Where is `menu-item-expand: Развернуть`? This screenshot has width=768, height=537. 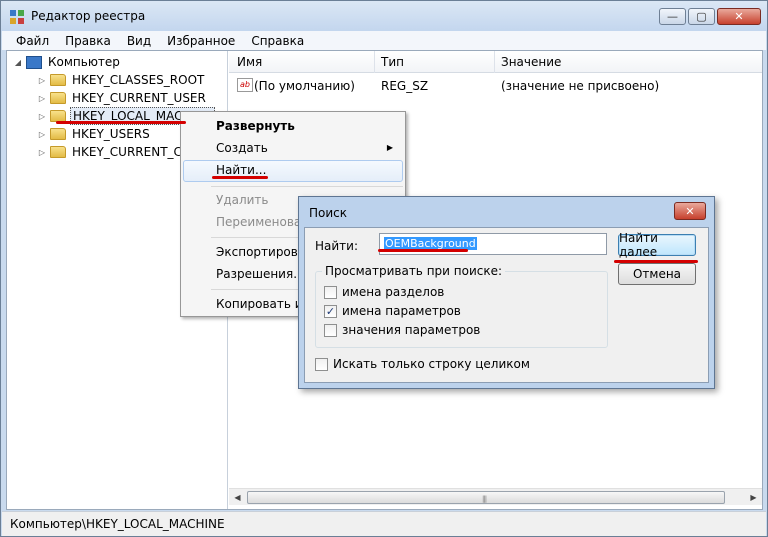 menu-item-expand: Развернуть is located at coordinates (293, 127).